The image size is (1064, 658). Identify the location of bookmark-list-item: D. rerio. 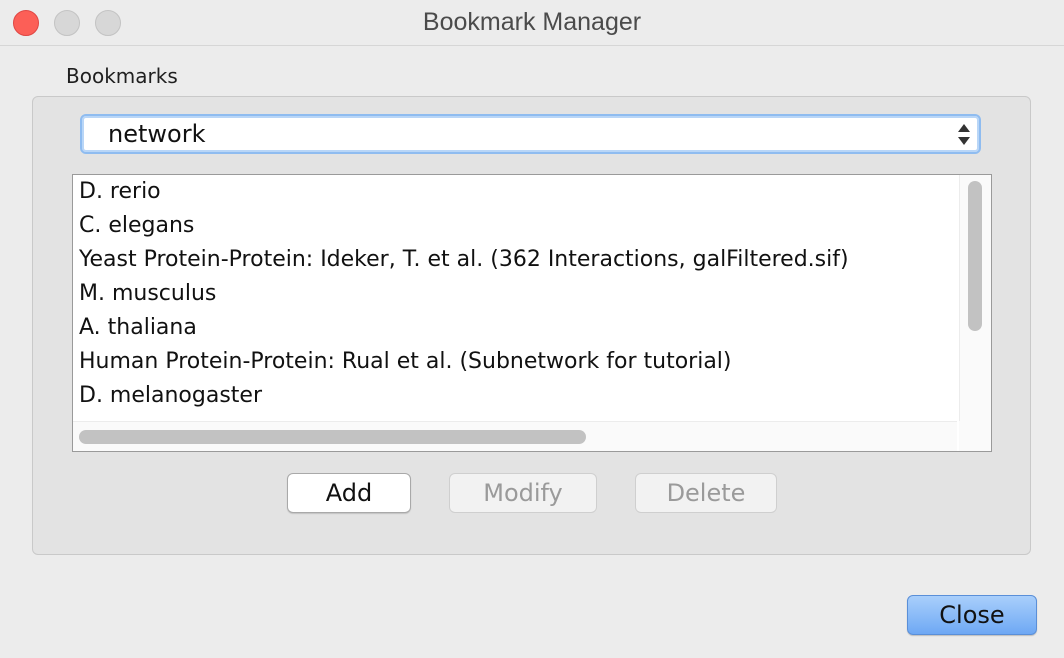
(515, 192).